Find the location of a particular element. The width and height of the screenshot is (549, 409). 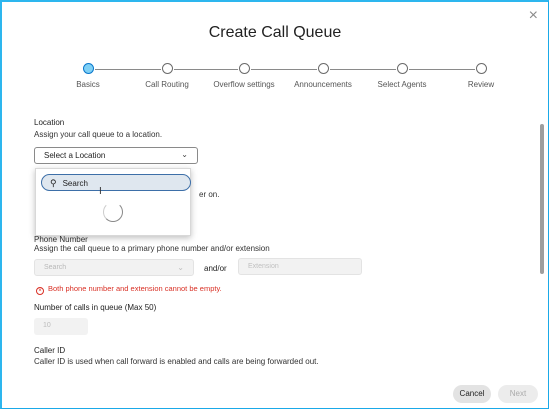

location-select-value: Select a Location is located at coordinates (75, 155).